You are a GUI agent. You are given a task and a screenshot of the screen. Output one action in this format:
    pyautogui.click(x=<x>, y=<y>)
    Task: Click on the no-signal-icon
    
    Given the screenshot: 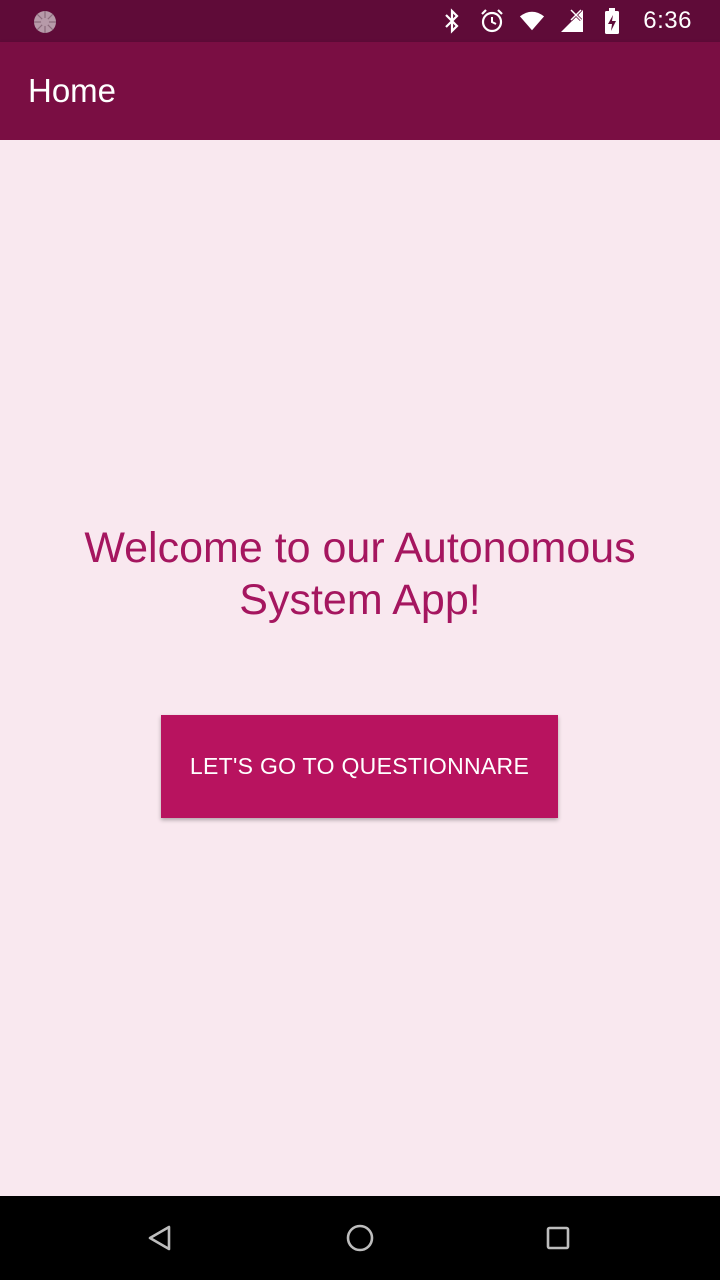 What is the action you would take?
    pyautogui.click(x=572, y=21)
    